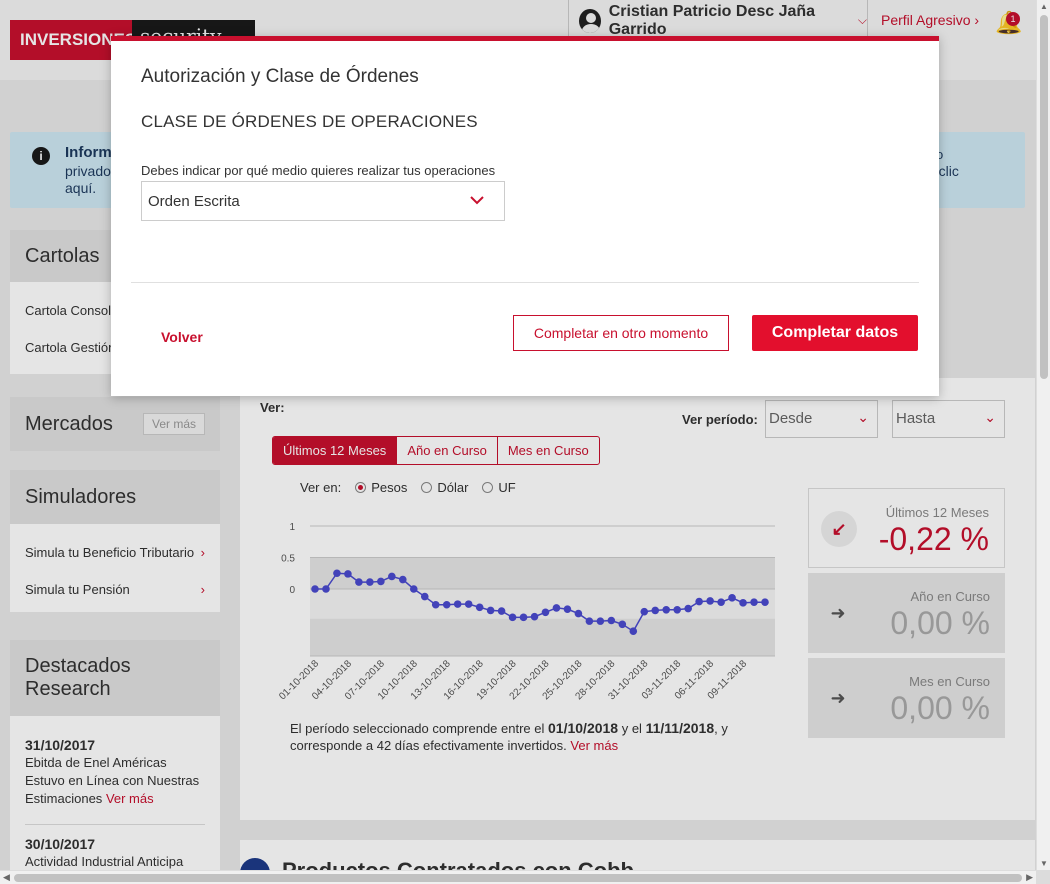 Image resolution: width=1050 pixels, height=884 pixels. I want to click on vertical-scrollbar: ▲ ▼, so click(1043, 435).